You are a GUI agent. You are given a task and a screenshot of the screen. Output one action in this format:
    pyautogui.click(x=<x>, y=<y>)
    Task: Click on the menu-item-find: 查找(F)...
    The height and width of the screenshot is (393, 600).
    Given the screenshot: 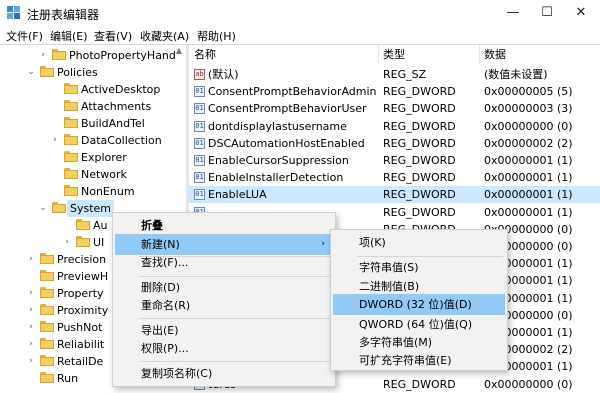 What is the action you would take?
    pyautogui.click(x=224, y=262)
    